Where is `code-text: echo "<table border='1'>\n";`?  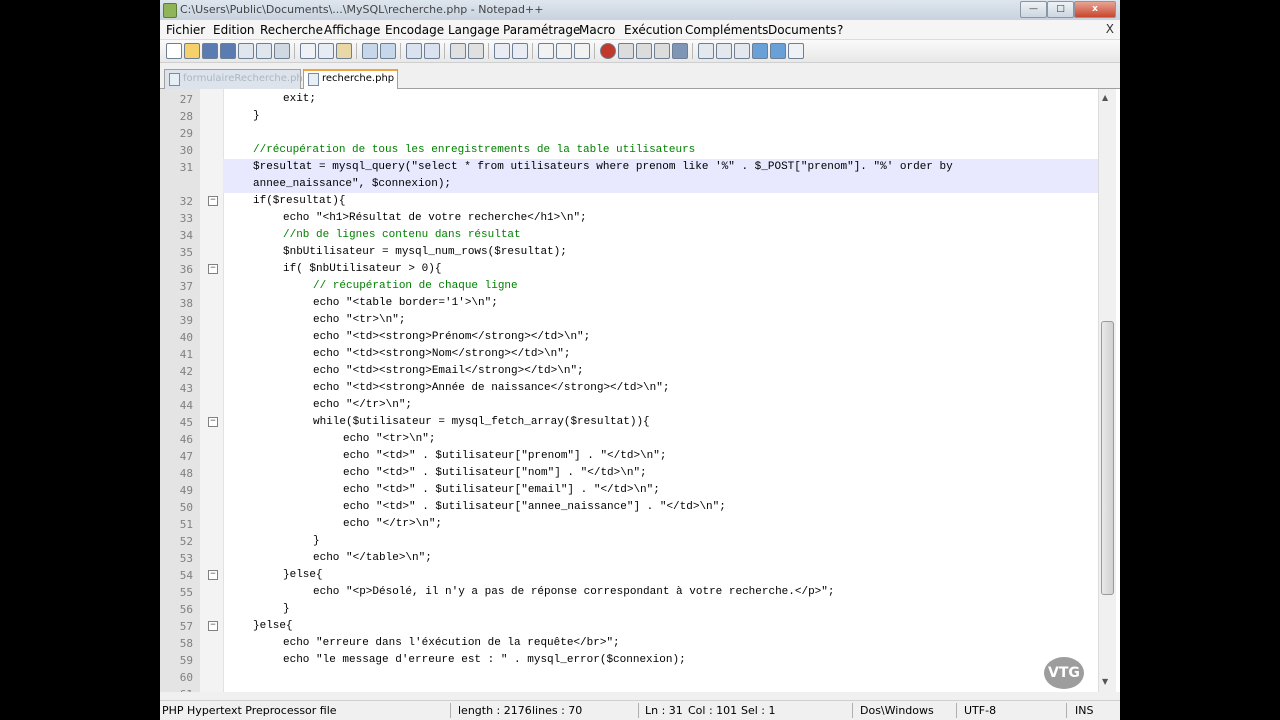
code-text: echo "<table border='1'>\n"; is located at coordinates (405, 303).